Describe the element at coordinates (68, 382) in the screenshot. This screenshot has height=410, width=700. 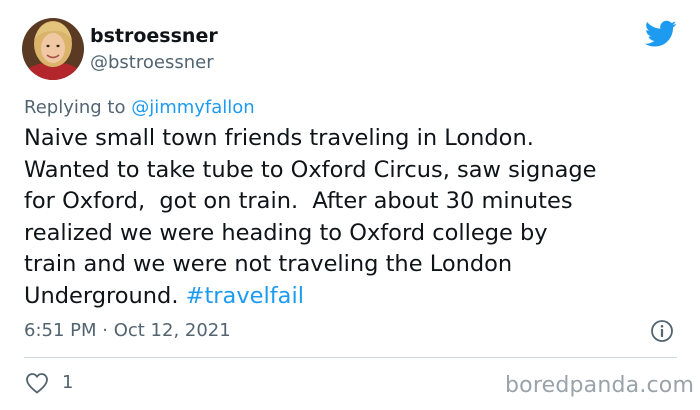
I see `like-count: 1` at that location.